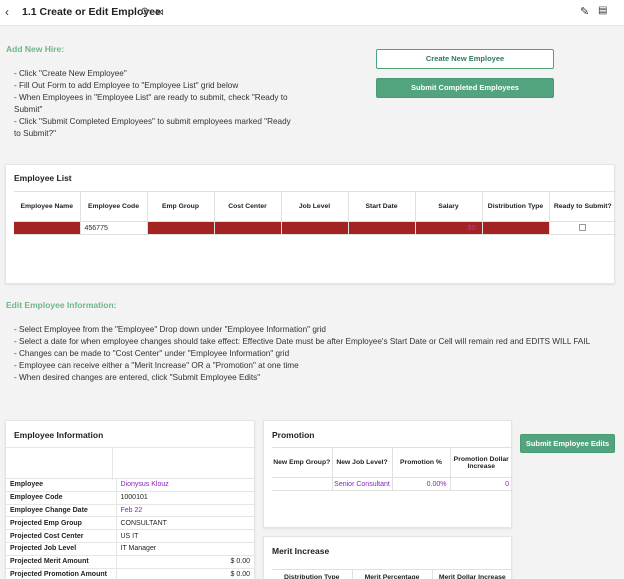 The image size is (624, 579). I want to click on top-bar: ‹ 1.1 Create or Edit Employee ⟳ ⋈ ✎ ▤, so click(312, 13).